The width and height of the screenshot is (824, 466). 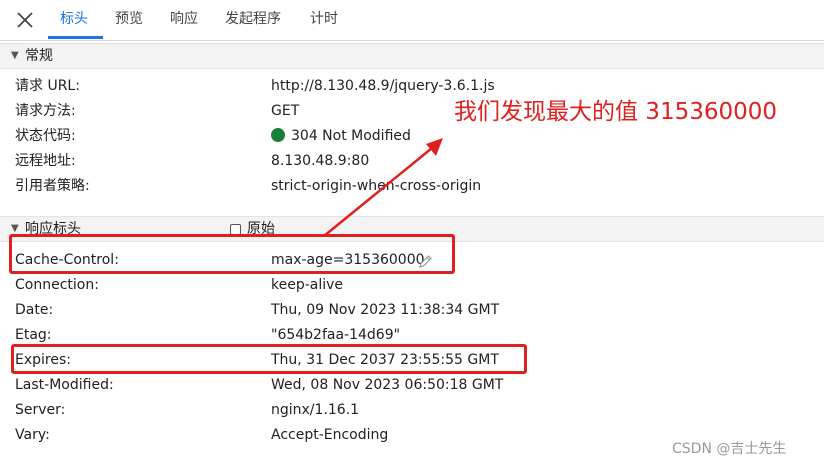 What do you see at coordinates (412, 20) in the screenshot?
I see `devtools-tab-bar: 标头 预览 响应 发起程序 计时` at bounding box center [412, 20].